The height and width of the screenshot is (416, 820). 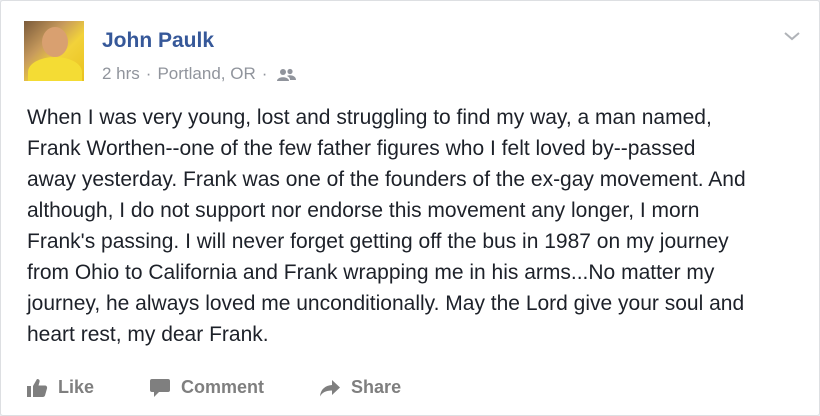 I want to click on post-time: 2 hrs, so click(x=121, y=74).